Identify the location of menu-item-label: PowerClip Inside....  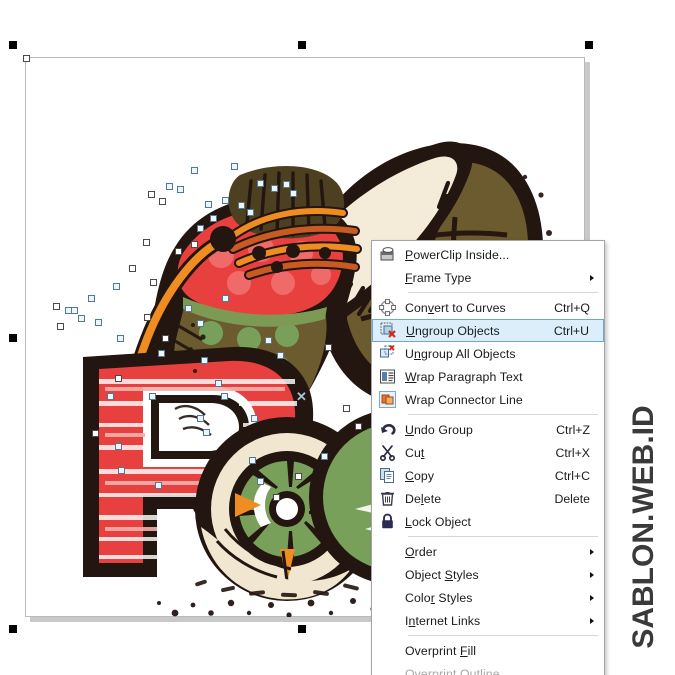
(457, 254).